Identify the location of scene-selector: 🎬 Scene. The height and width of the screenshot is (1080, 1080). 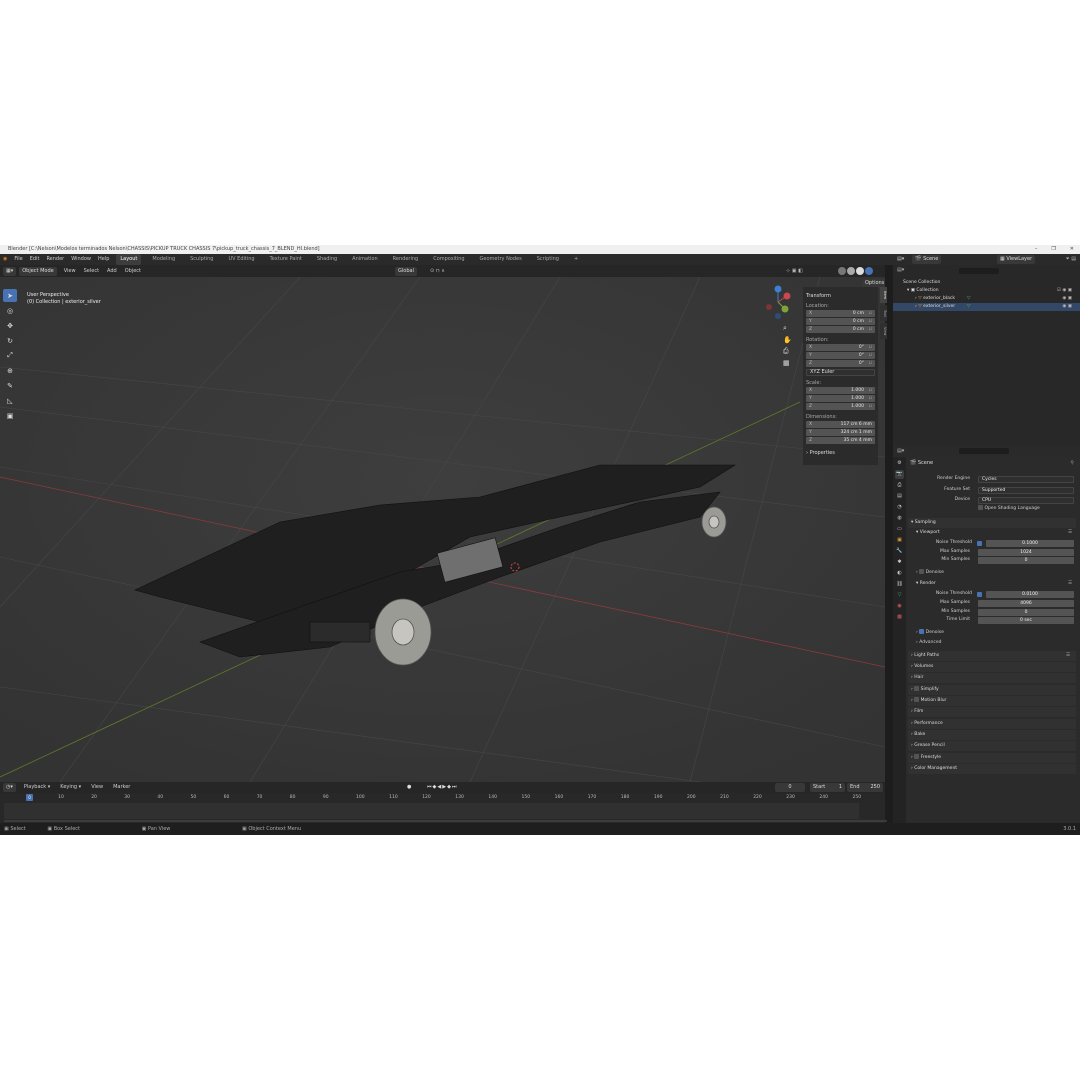
(927, 259).